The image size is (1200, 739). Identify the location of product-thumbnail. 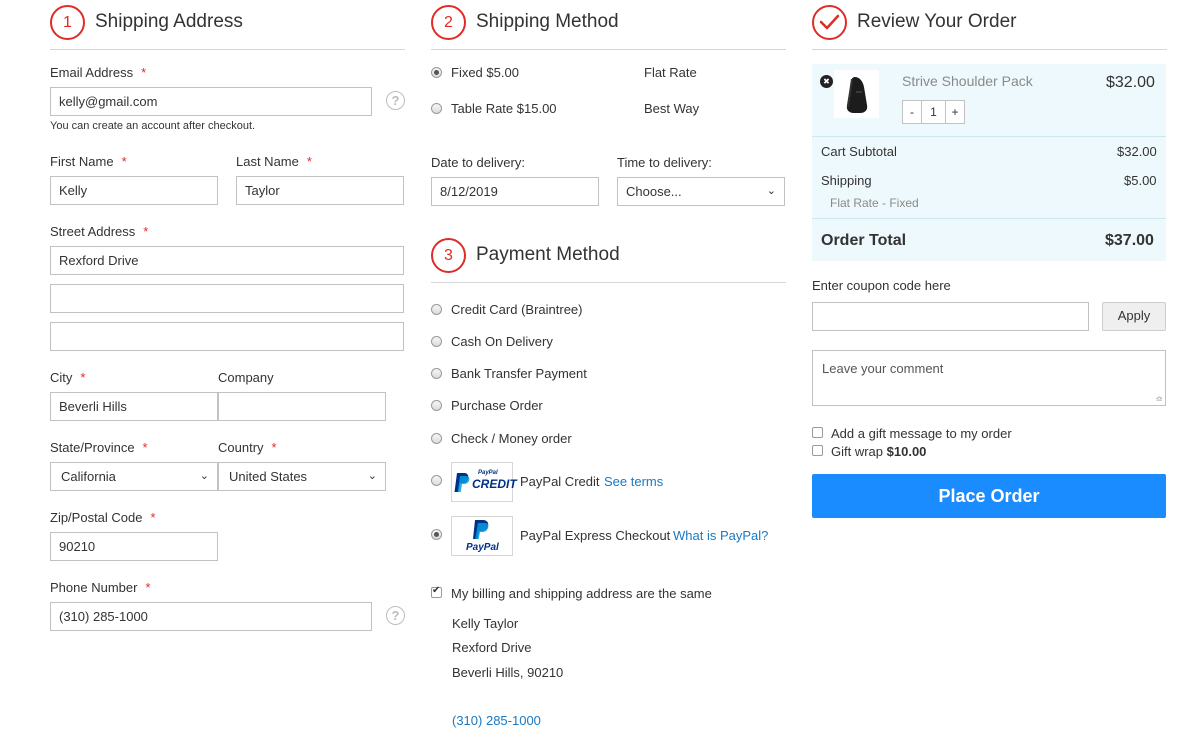
(856, 94).